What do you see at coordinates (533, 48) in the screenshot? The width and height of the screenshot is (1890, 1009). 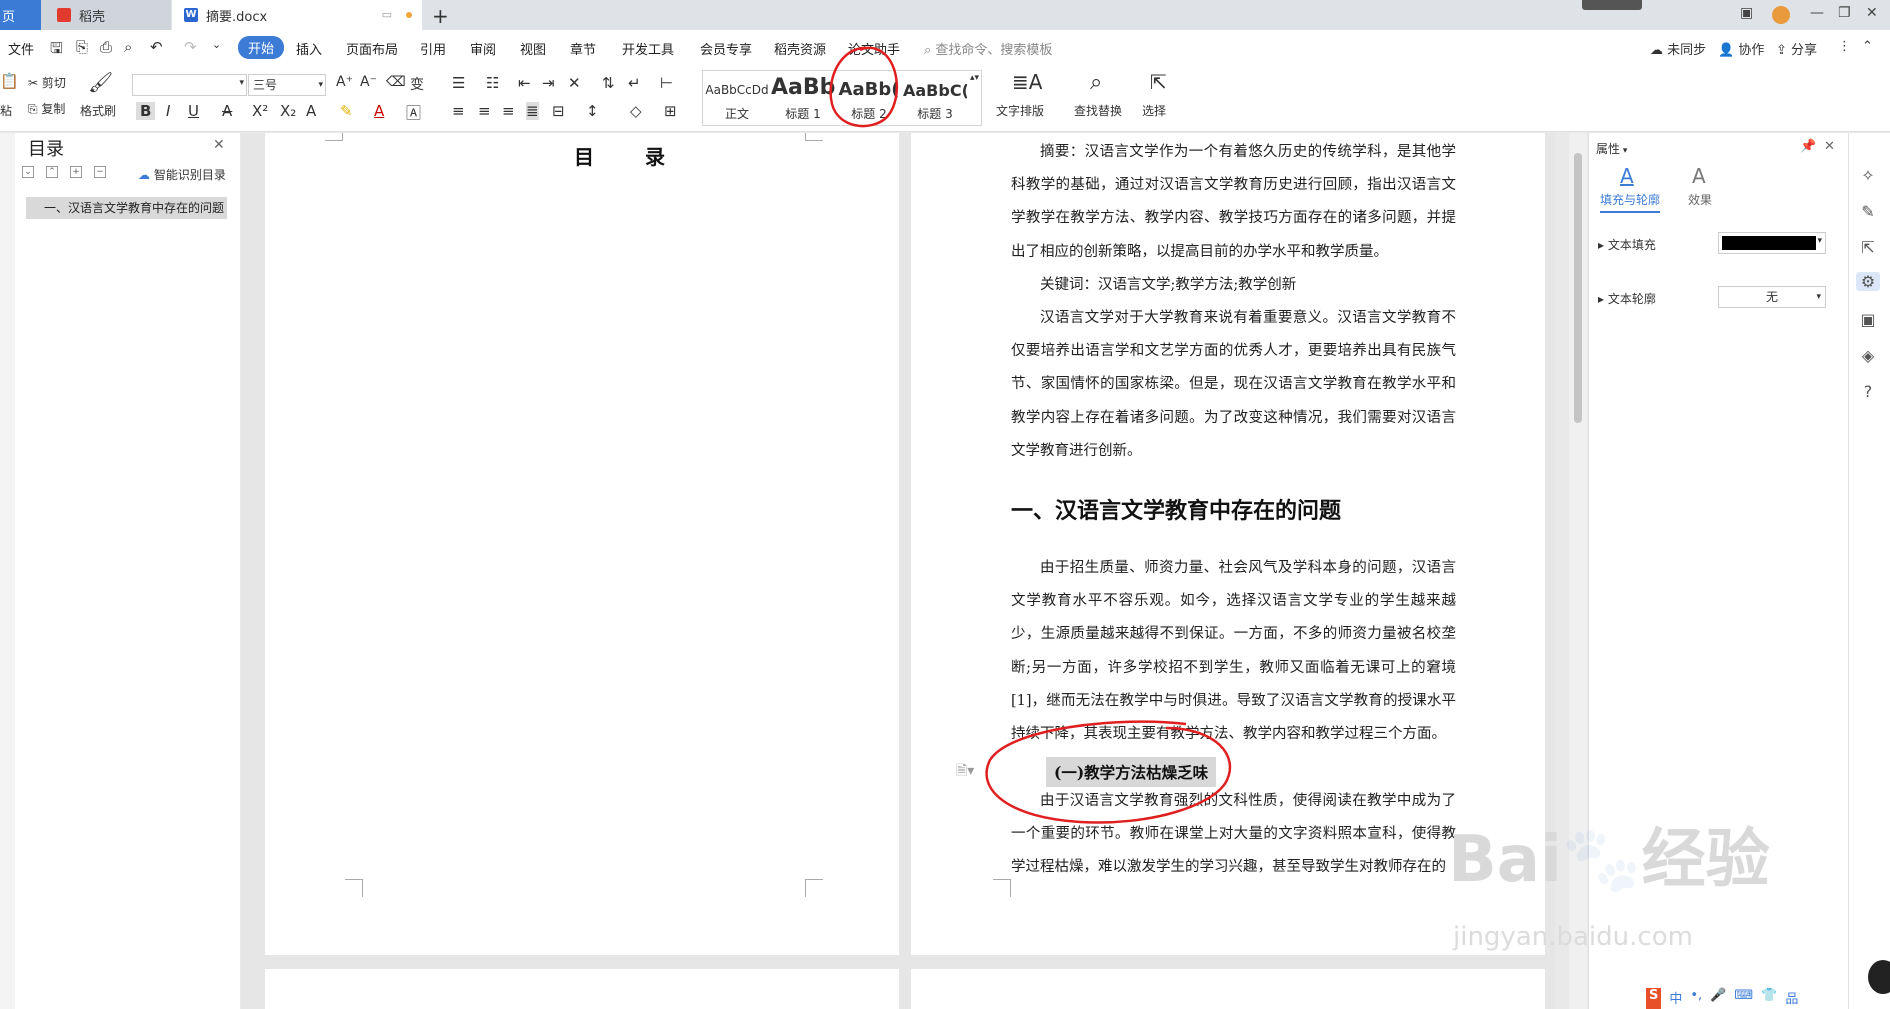 I see `menu-view: 视图` at bounding box center [533, 48].